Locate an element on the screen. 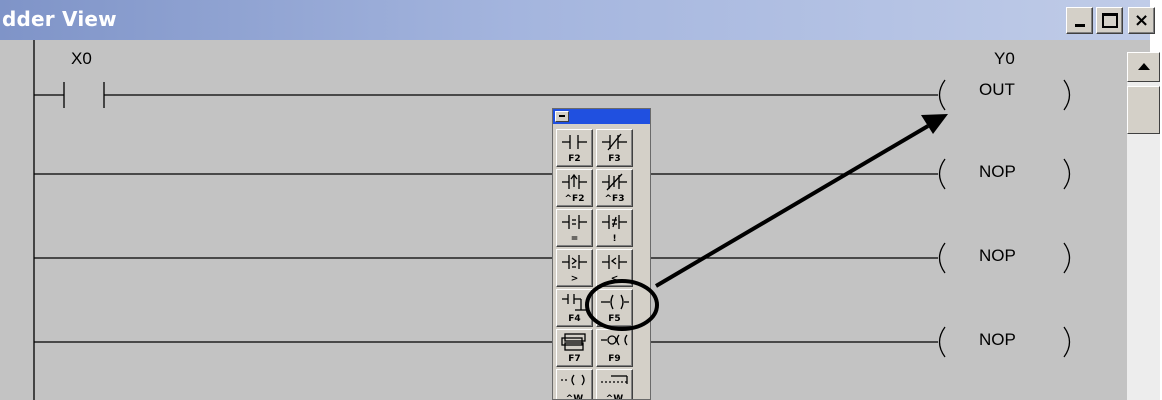 The height and width of the screenshot is (400, 1162). annotation-arrowhead is located at coordinates (934, 124).